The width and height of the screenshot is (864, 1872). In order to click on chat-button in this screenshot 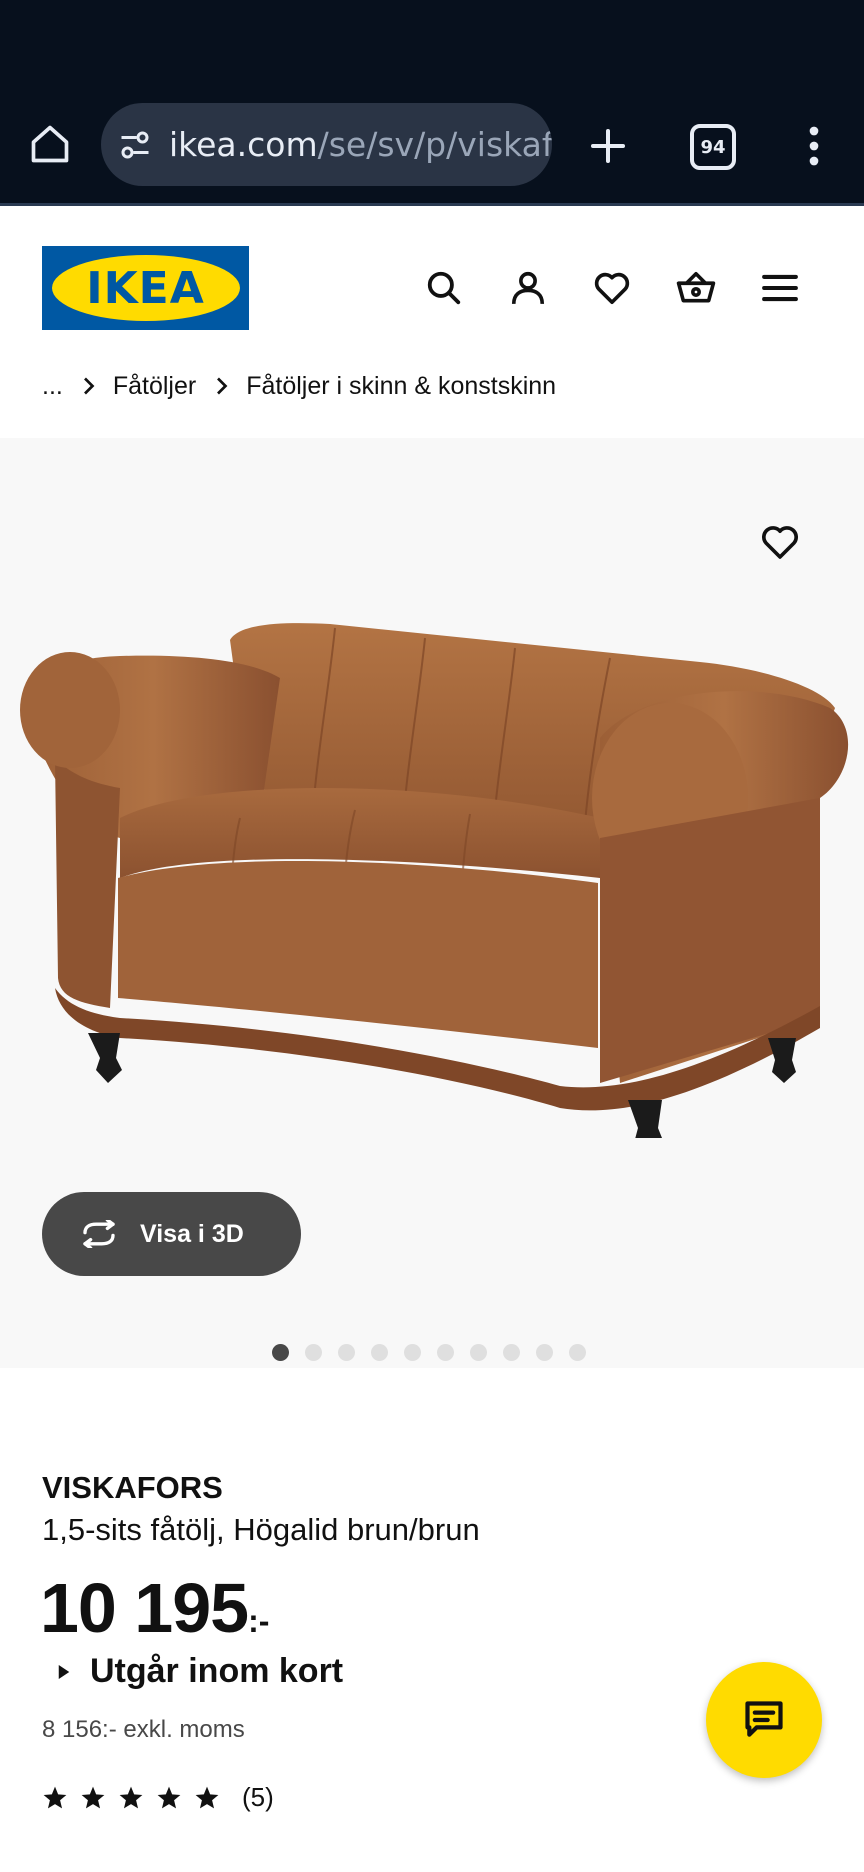, I will do `click(764, 1720)`.